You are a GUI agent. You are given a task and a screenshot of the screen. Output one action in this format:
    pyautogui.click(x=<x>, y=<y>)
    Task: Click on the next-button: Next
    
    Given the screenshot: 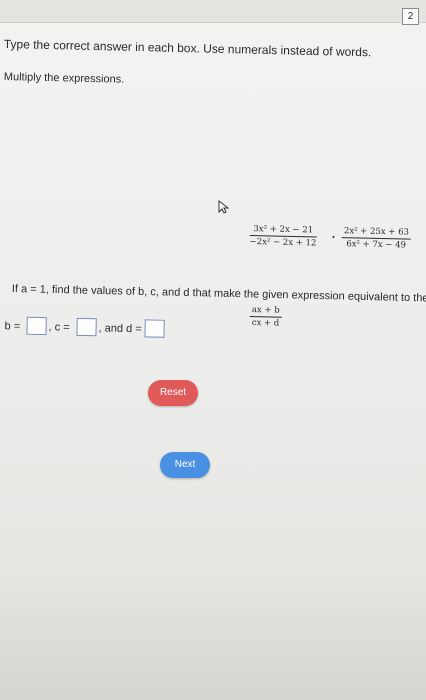 What is the action you would take?
    pyautogui.click(x=185, y=465)
    